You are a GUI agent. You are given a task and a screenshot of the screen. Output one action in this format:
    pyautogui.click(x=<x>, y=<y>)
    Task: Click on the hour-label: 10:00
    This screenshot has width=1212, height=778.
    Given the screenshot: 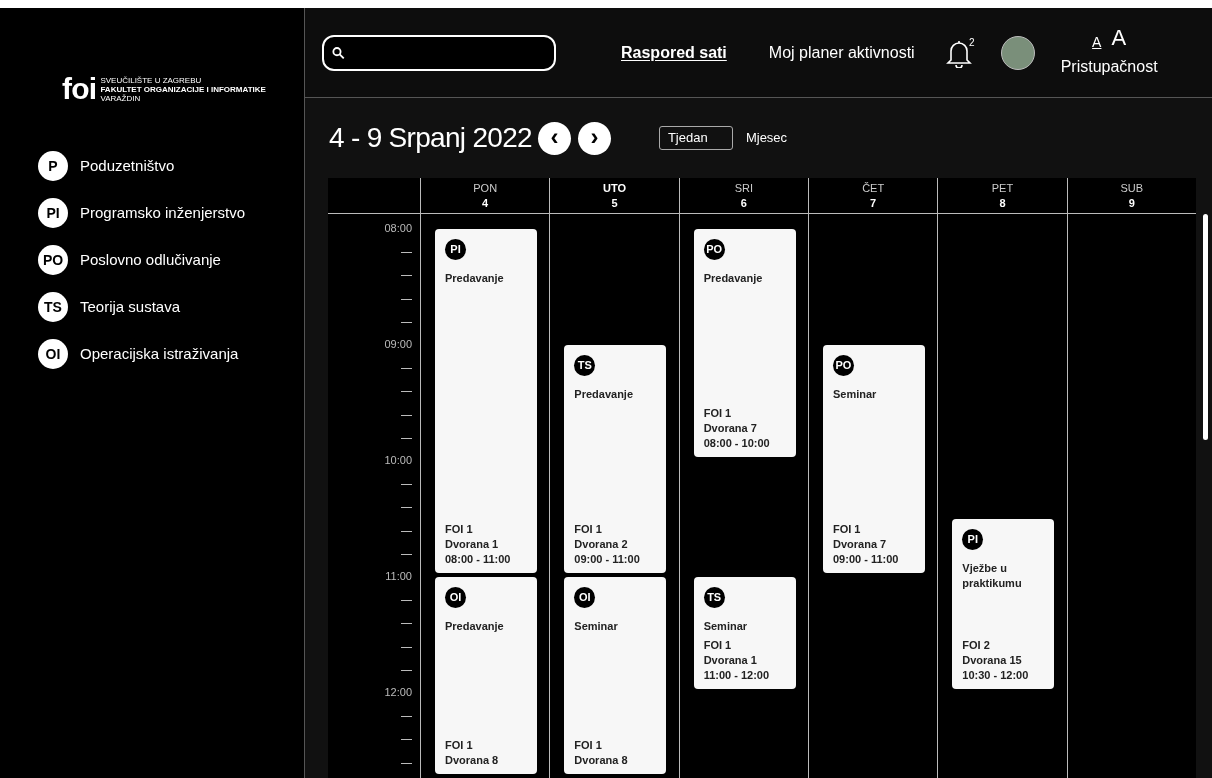 What is the action you would take?
    pyautogui.click(x=398, y=460)
    